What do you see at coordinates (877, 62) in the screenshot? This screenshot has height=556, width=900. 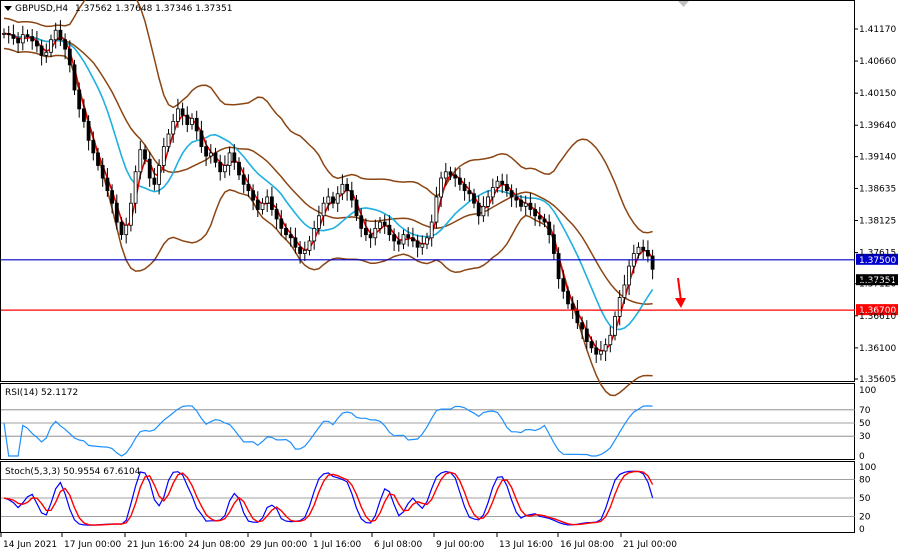 I see `price-tick-label: 1.40660` at bounding box center [877, 62].